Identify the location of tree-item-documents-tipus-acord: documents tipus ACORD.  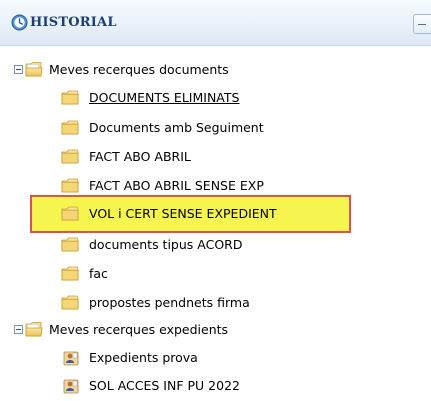
(215, 245).